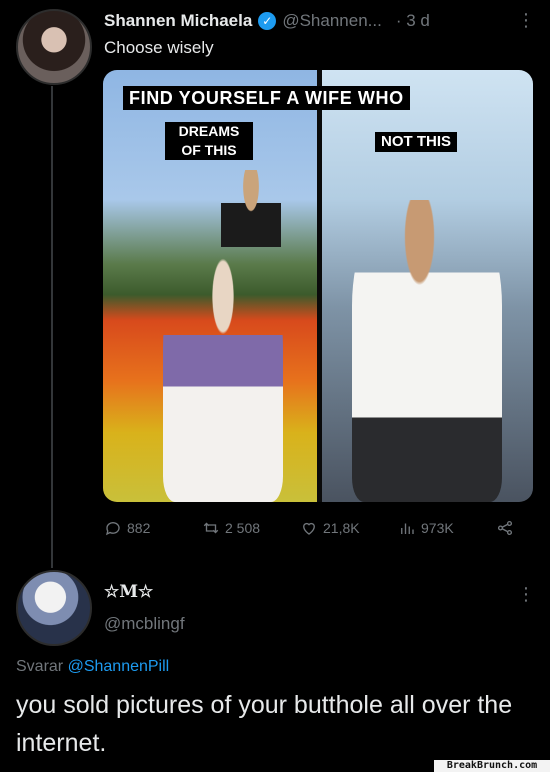 Image resolution: width=550 pixels, height=772 pixels. What do you see at coordinates (112, 529) in the screenshot?
I see `reply-icon` at bounding box center [112, 529].